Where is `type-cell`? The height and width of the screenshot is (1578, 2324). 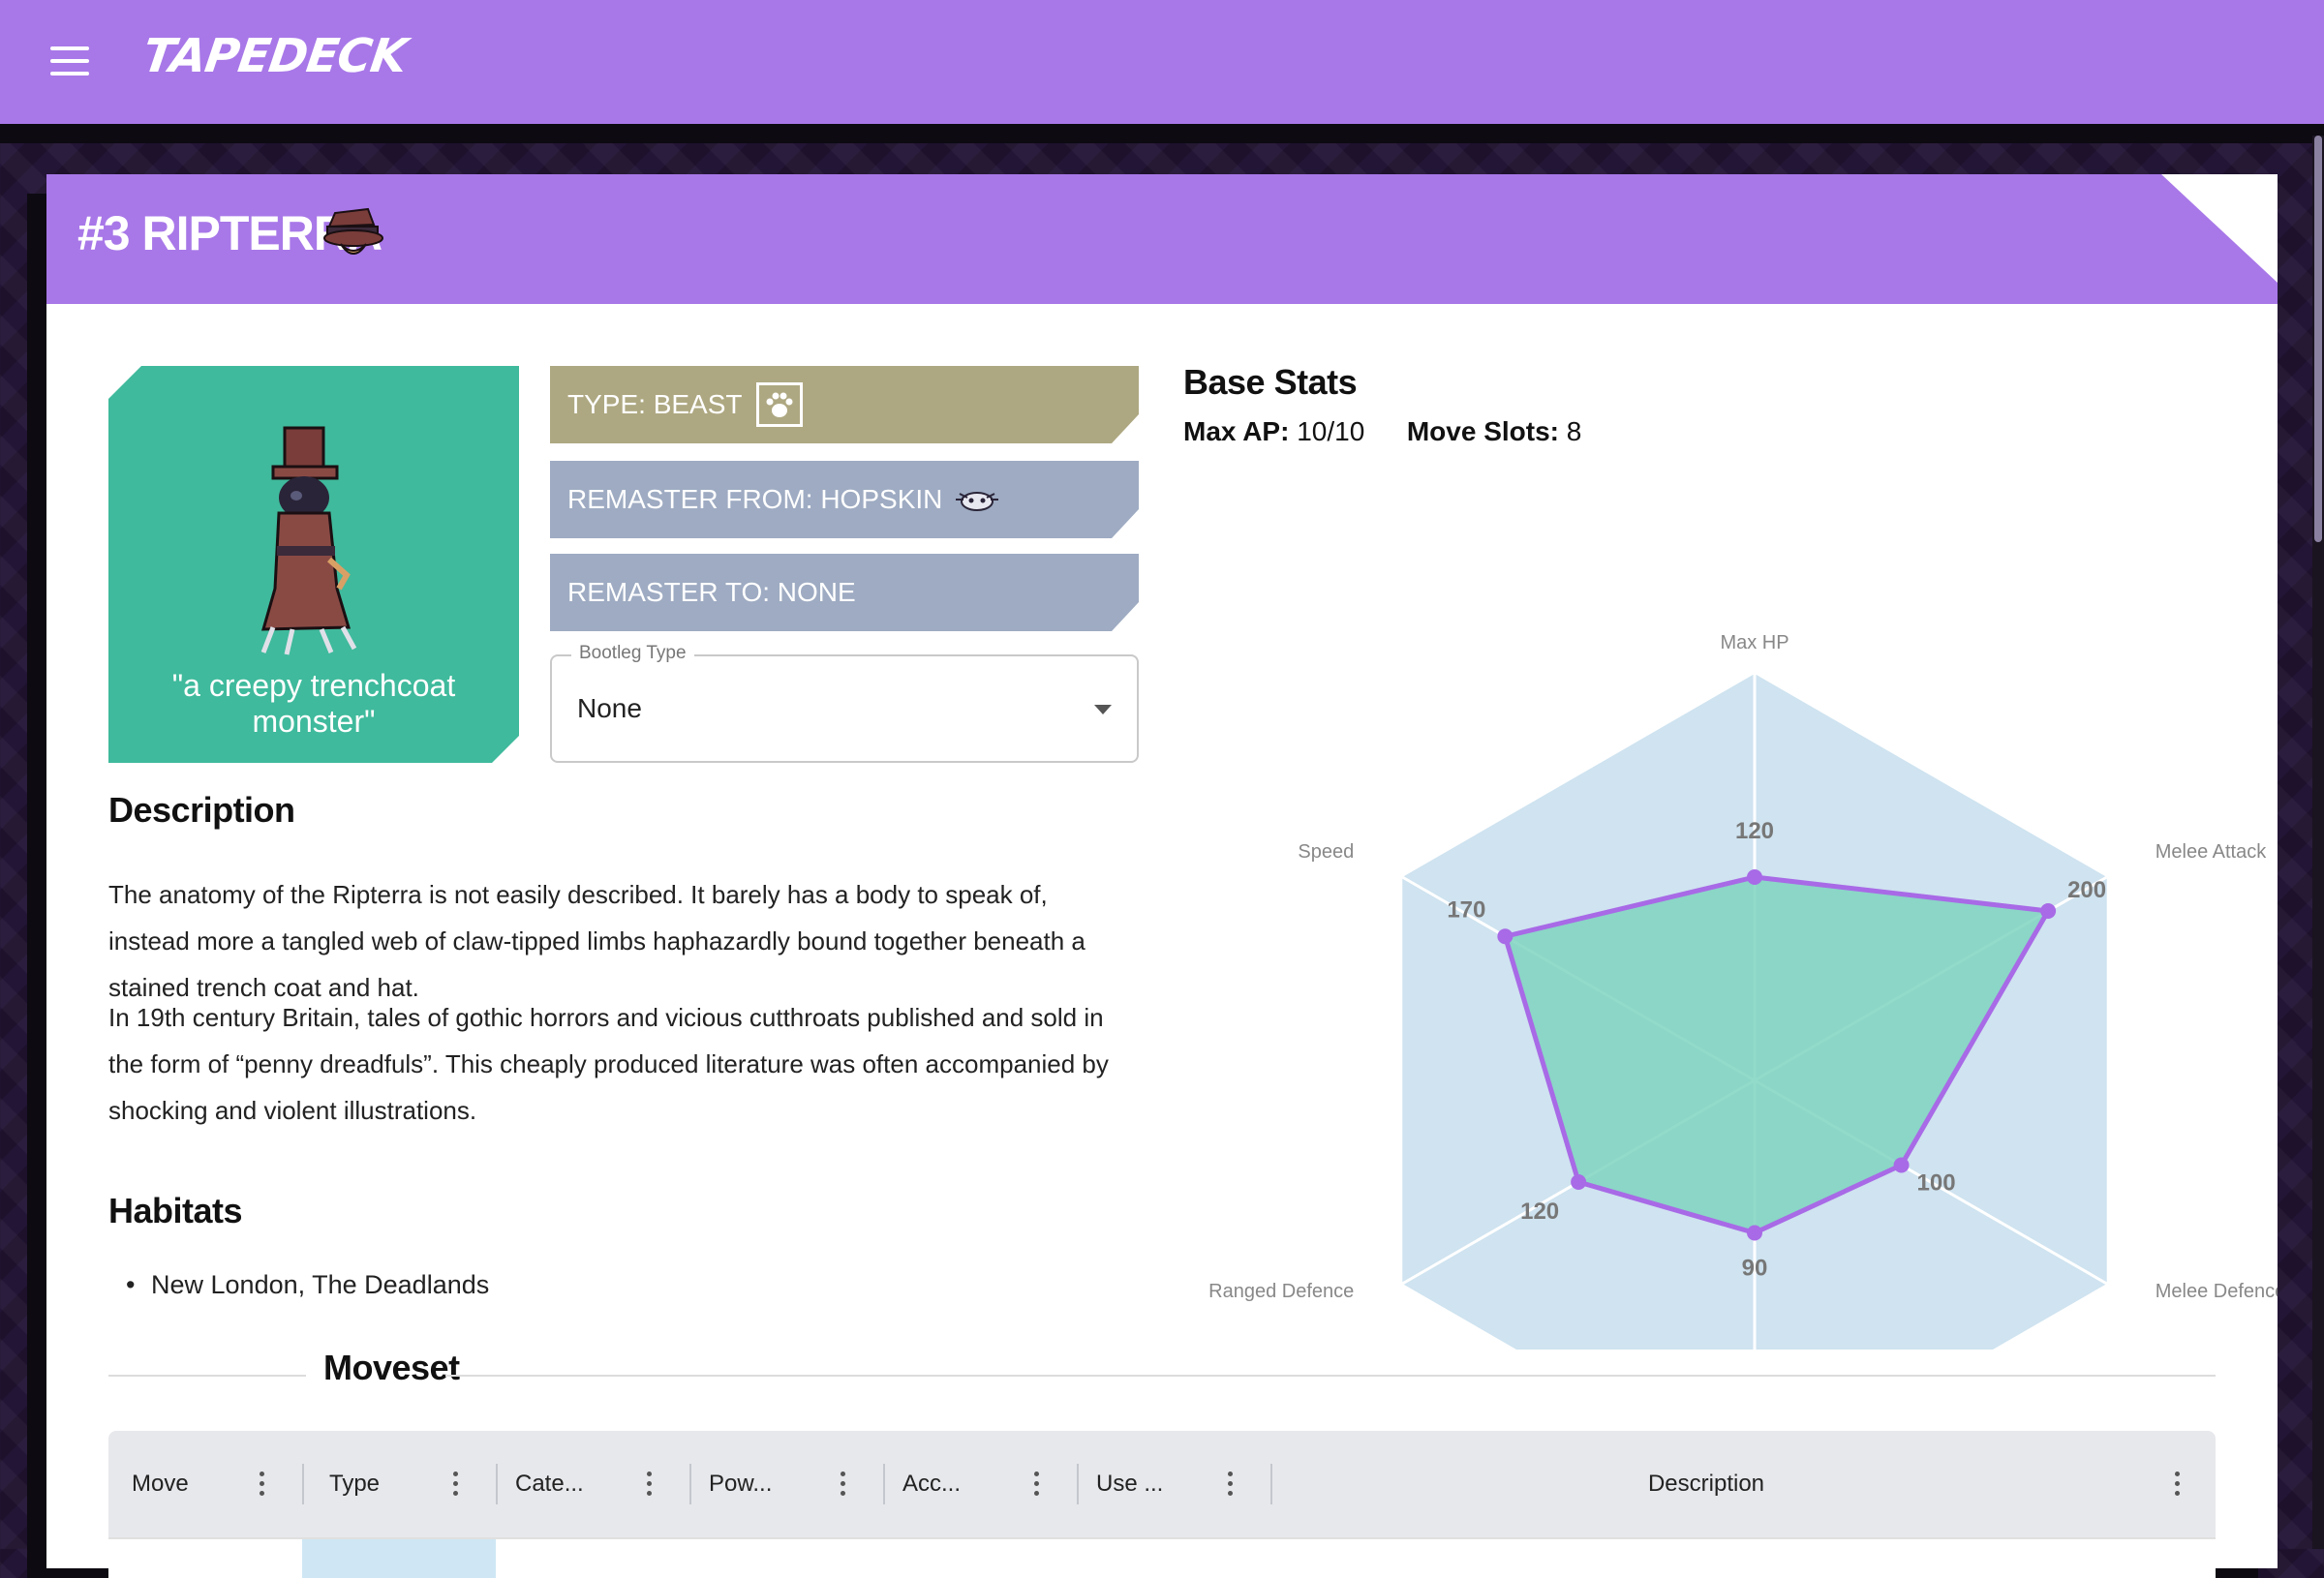
type-cell is located at coordinates (399, 1558).